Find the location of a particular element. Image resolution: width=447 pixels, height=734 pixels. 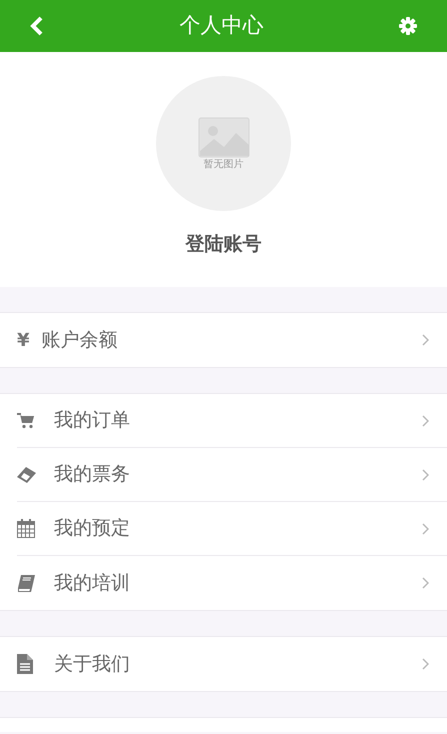

image-icon is located at coordinates (224, 137).